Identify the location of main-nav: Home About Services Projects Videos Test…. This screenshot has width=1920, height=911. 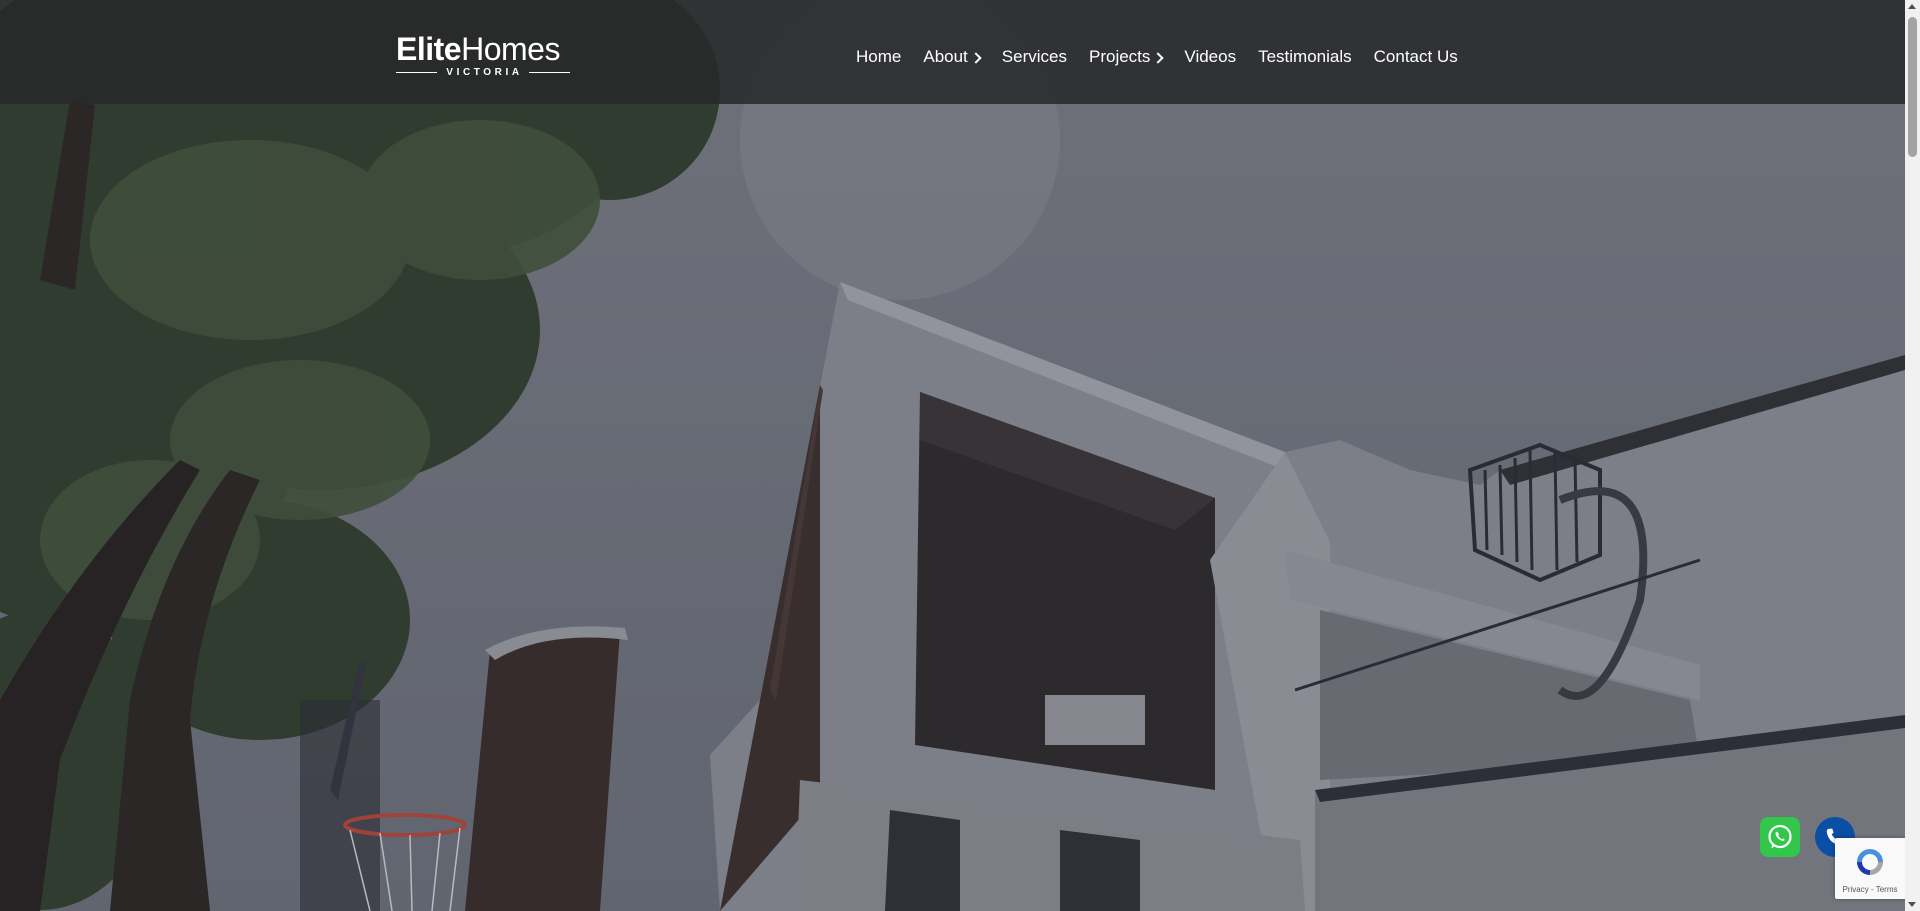
(1157, 57).